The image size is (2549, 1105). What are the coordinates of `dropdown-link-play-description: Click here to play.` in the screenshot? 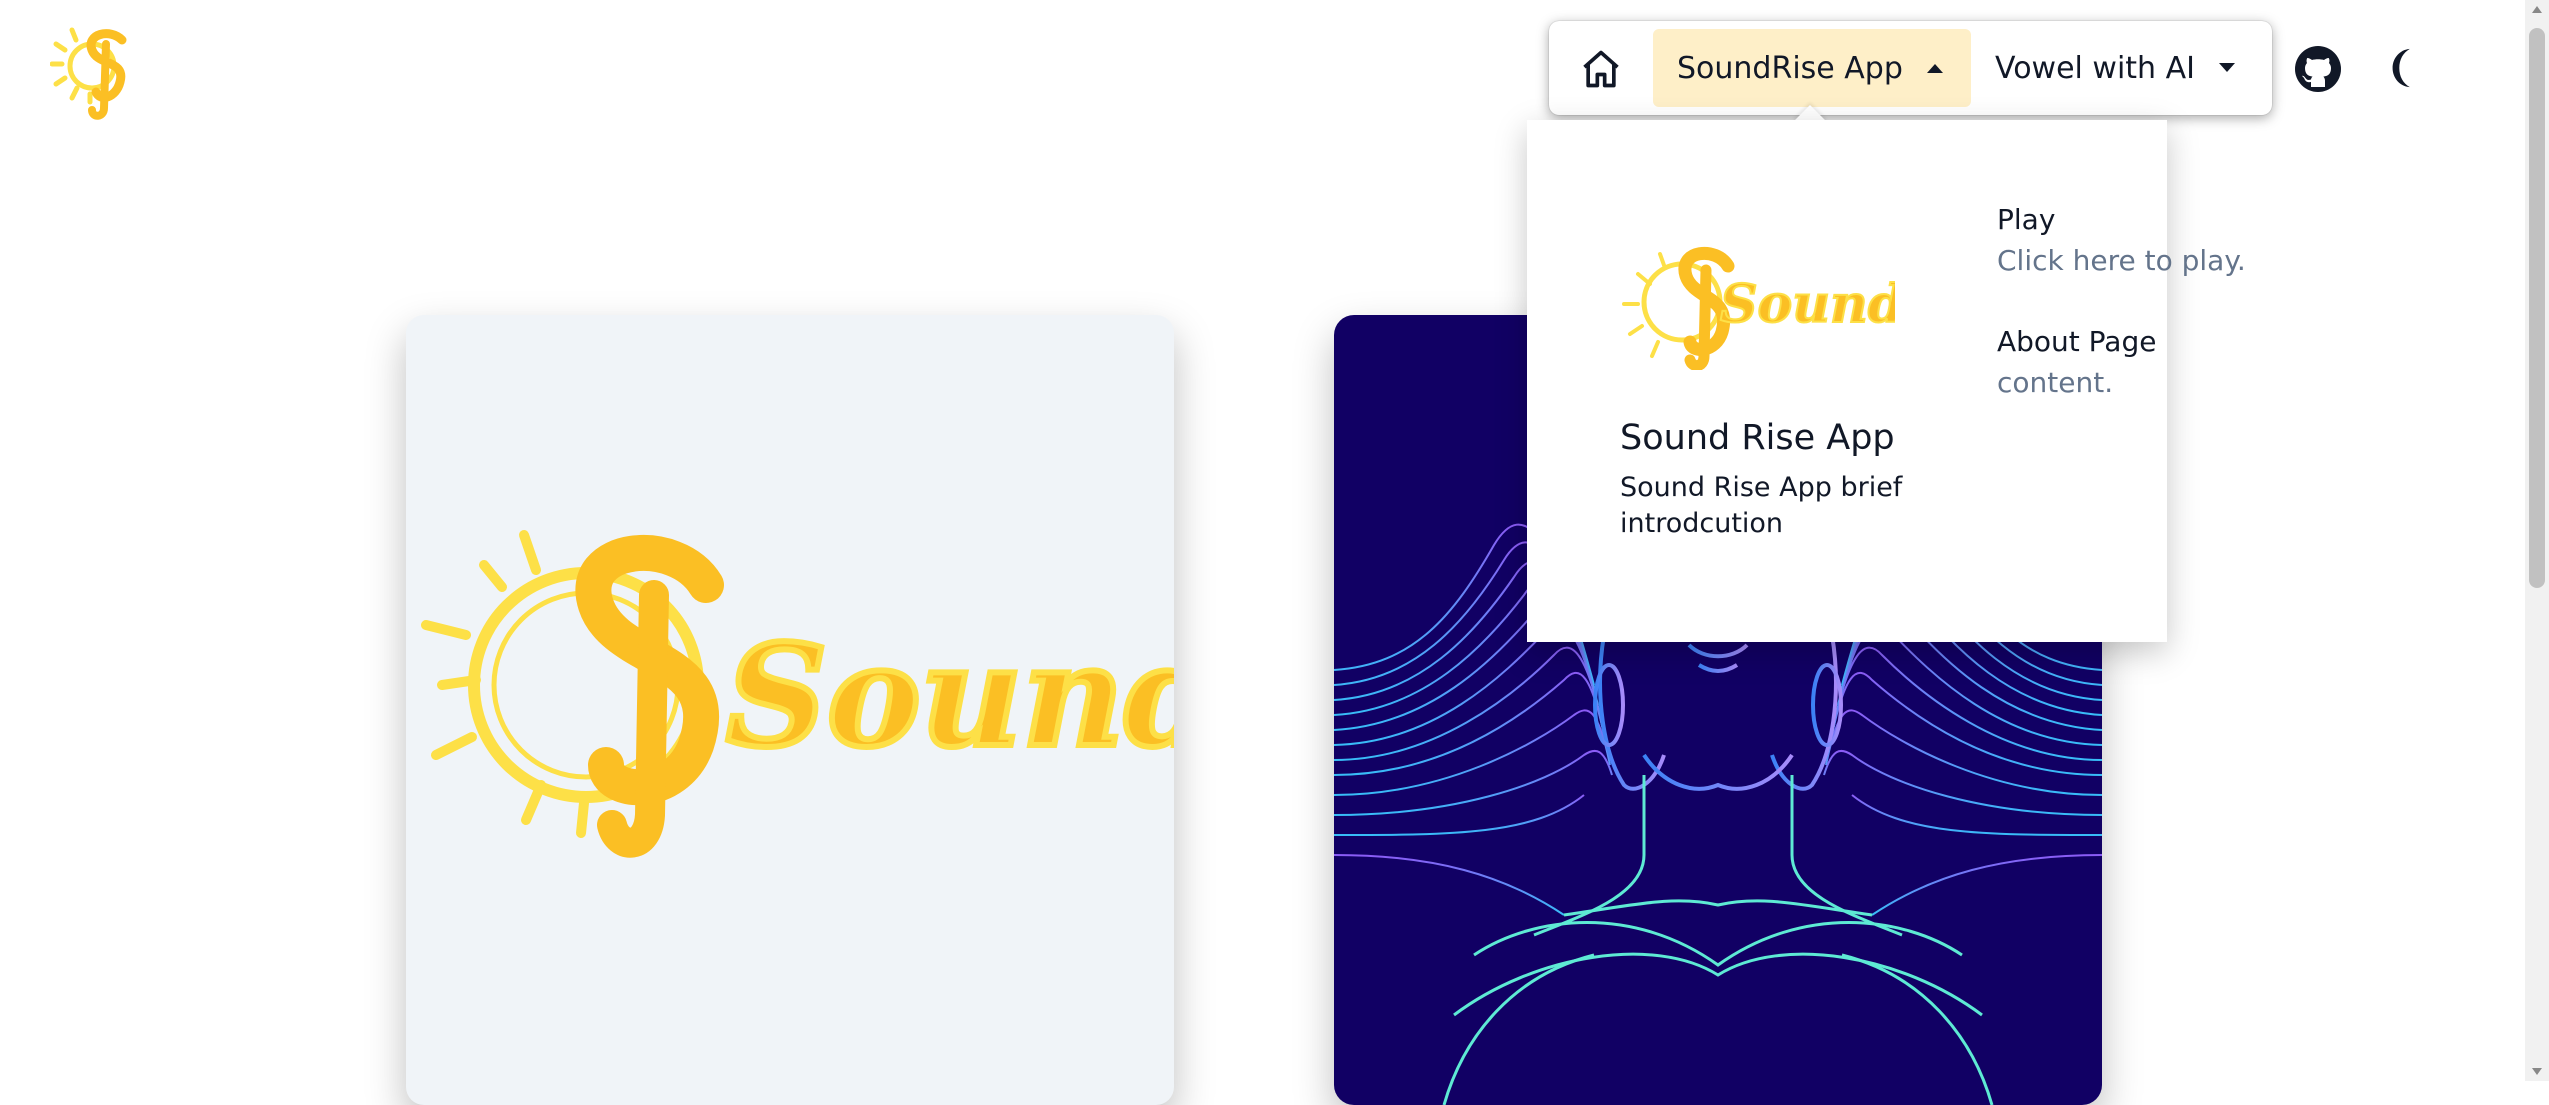 It's located at (2121, 260).